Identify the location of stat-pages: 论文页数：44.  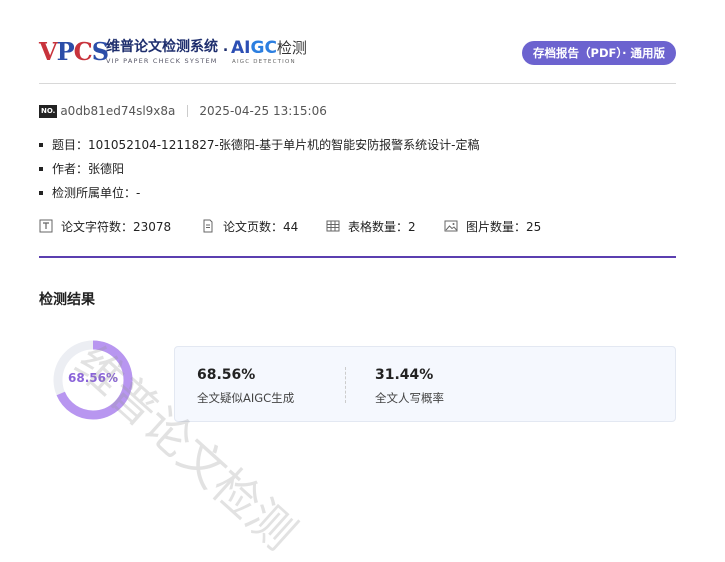
(249, 226).